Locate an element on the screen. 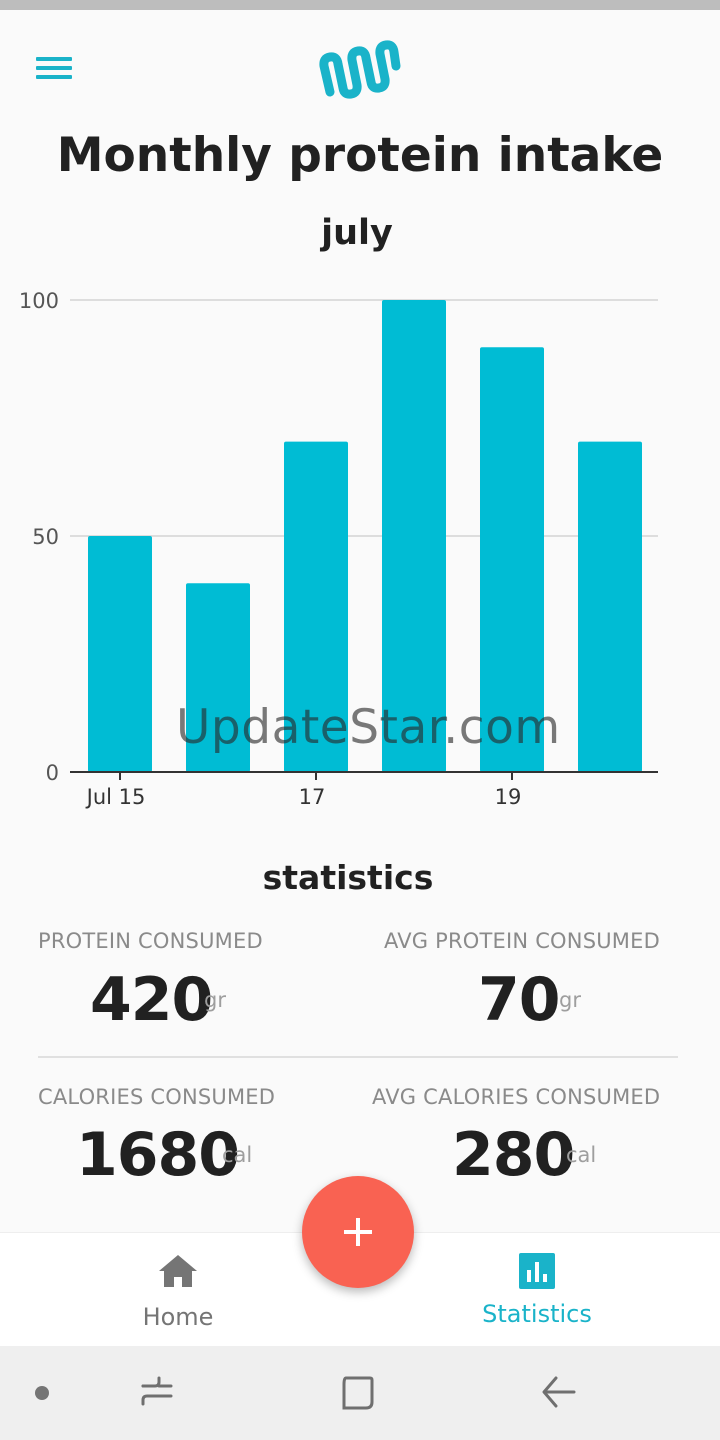  bar-chart-icon is located at coordinates (537, 1271).